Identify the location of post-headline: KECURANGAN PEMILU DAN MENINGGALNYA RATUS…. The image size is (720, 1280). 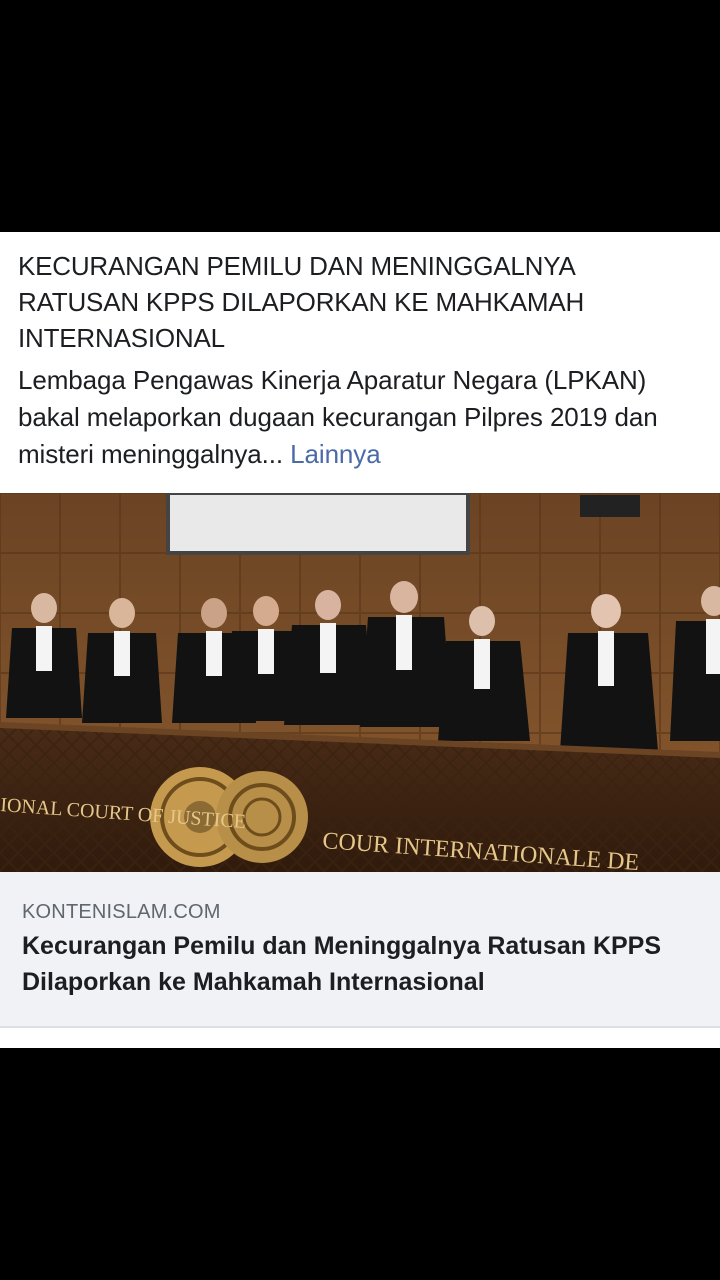
(301, 302).